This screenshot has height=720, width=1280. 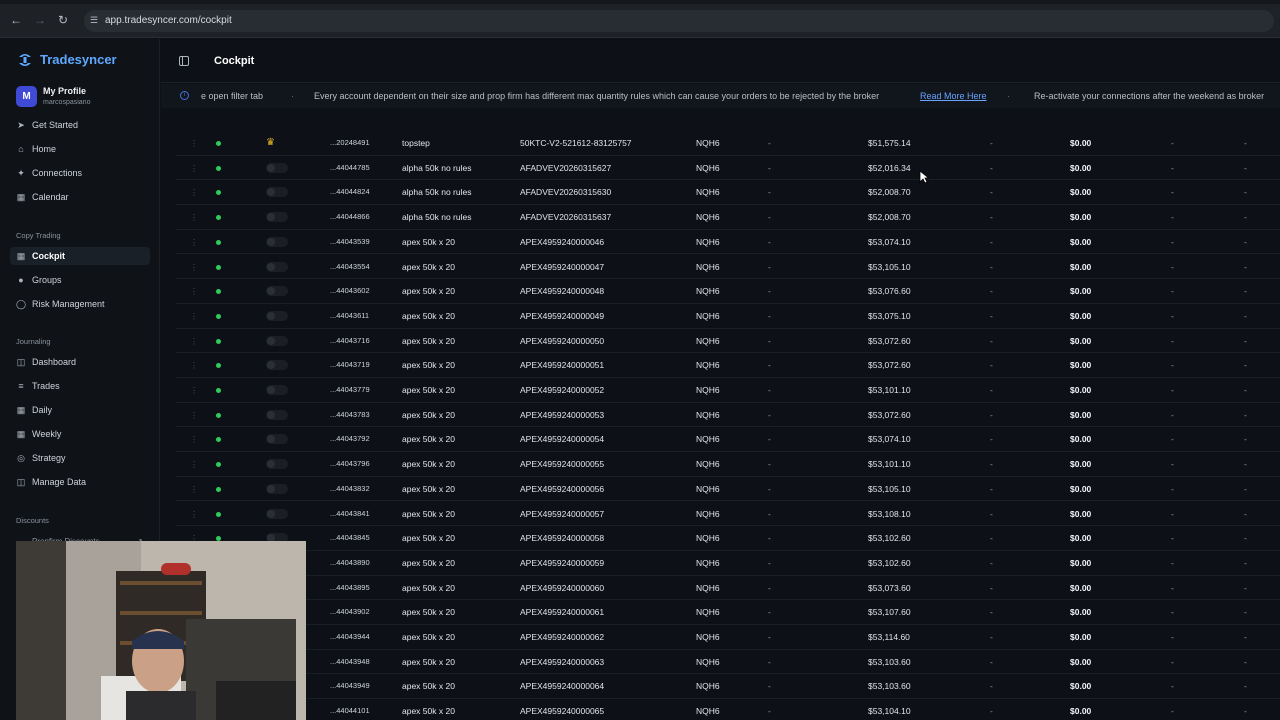 I want to click on sidebar-item-daily: ▦ Daily, so click(x=80, y=410).